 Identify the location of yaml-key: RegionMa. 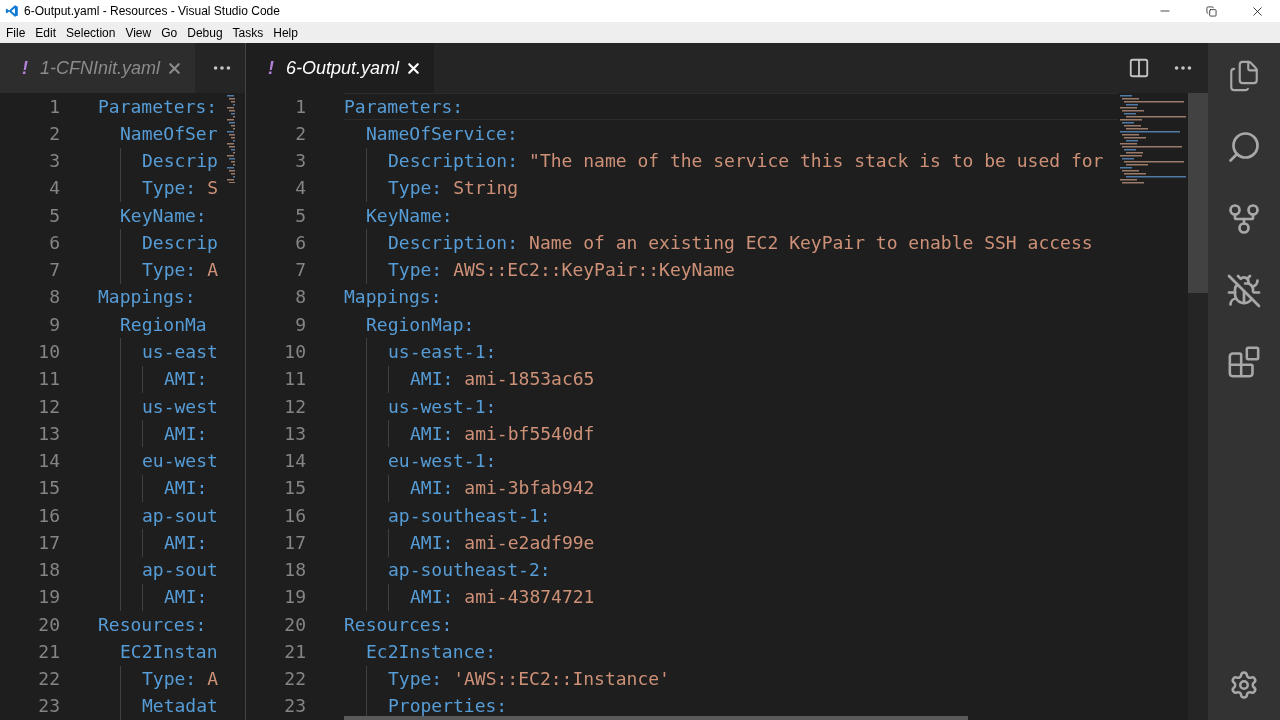
(163, 324).